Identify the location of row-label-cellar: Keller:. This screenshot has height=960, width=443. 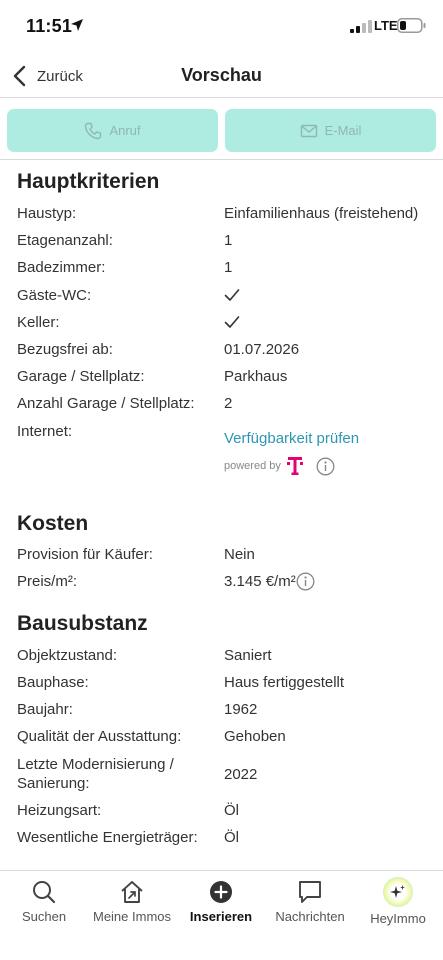
(38, 322).